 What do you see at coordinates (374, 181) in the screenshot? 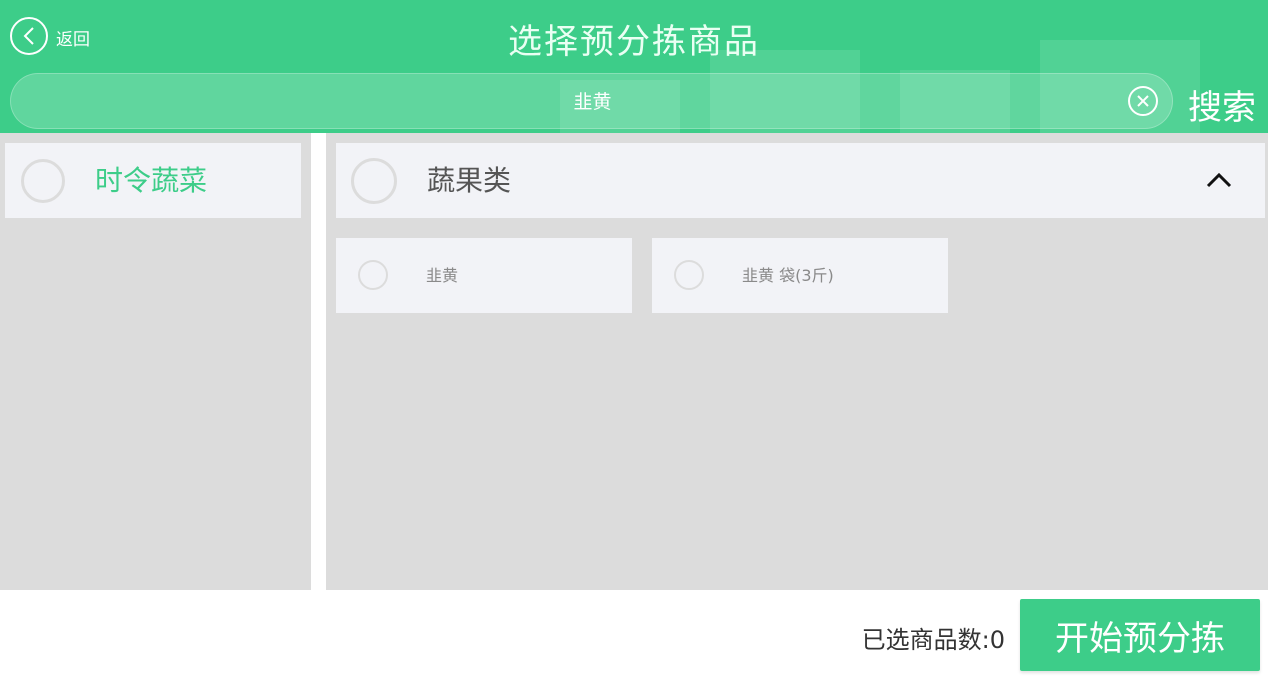
I see `group-radio` at bounding box center [374, 181].